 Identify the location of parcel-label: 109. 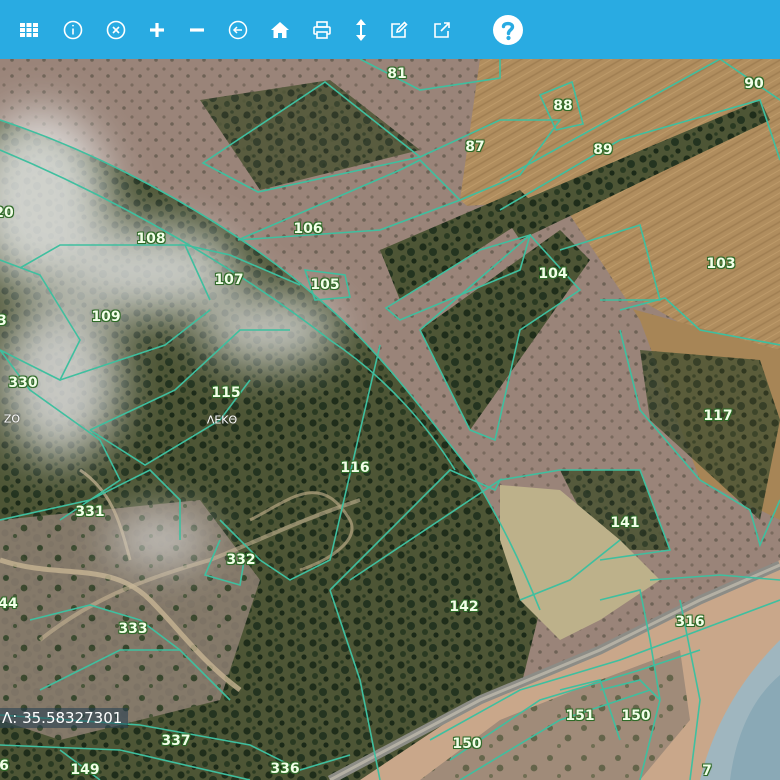
(105, 317).